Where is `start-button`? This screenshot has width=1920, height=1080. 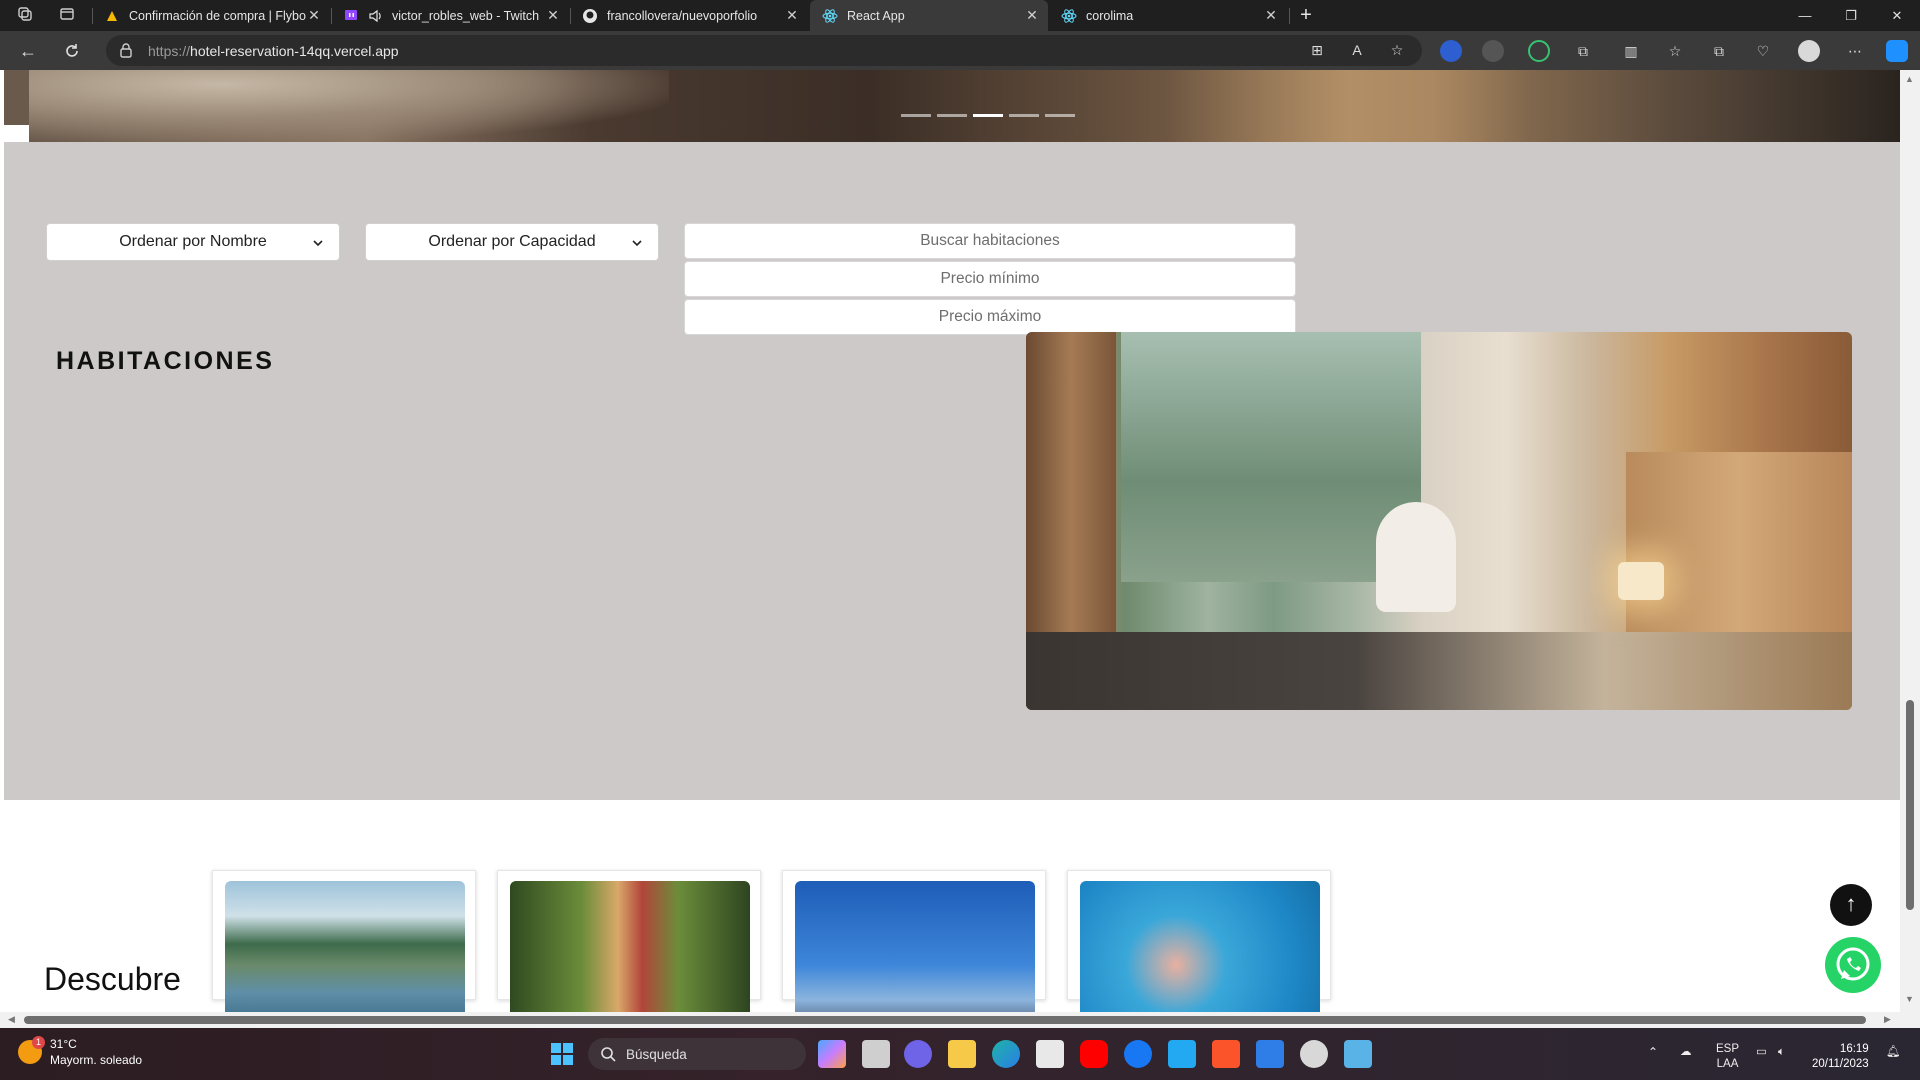
start-button is located at coordinates (562, 1054).